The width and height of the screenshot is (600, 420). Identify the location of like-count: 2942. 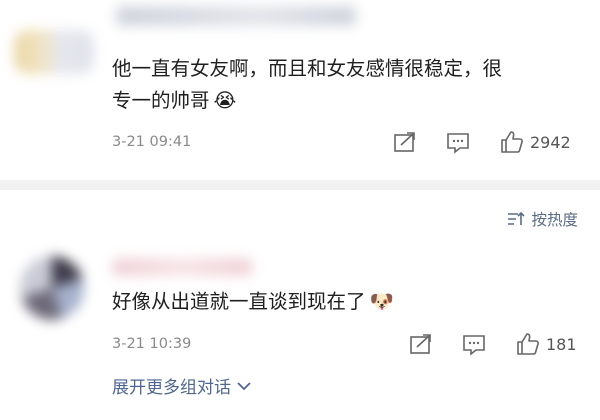
(550, 142).